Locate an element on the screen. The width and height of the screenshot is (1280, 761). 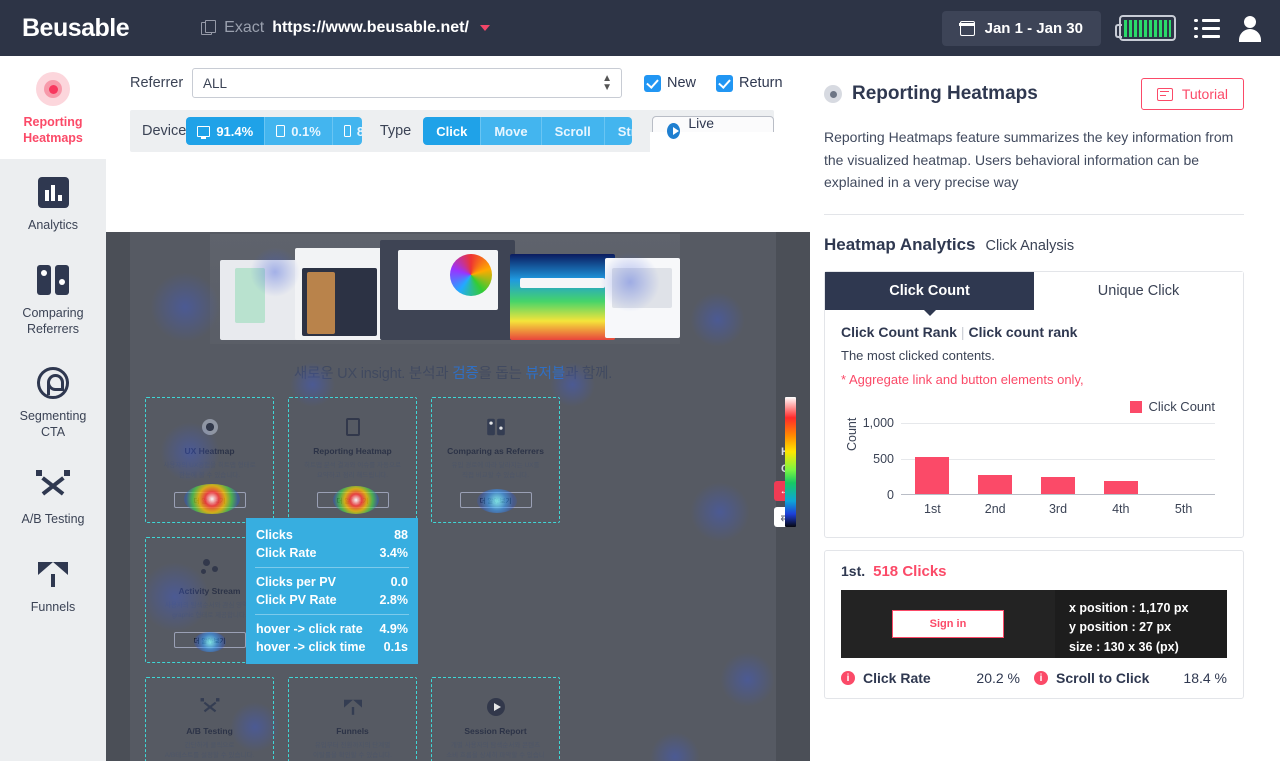
hero-caption-em1: 검증 is located at coordinates (465, 374).